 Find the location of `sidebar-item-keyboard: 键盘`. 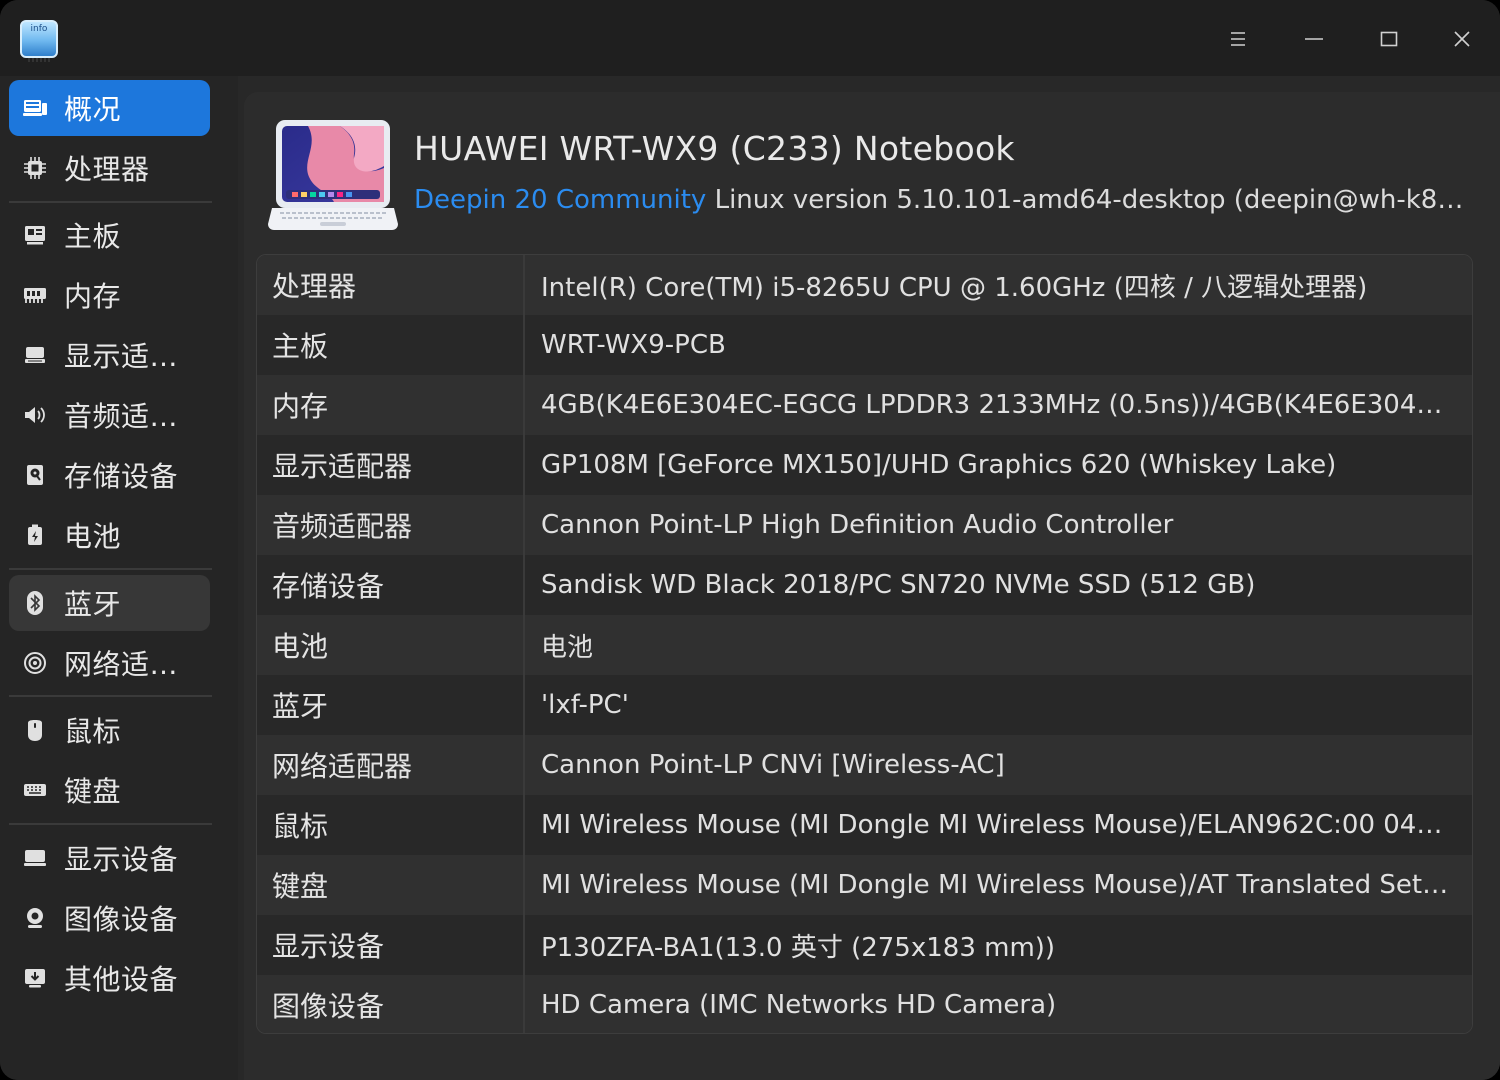

sidebar-item-keyboard: 键盘 is located at coordinates (109, 790).